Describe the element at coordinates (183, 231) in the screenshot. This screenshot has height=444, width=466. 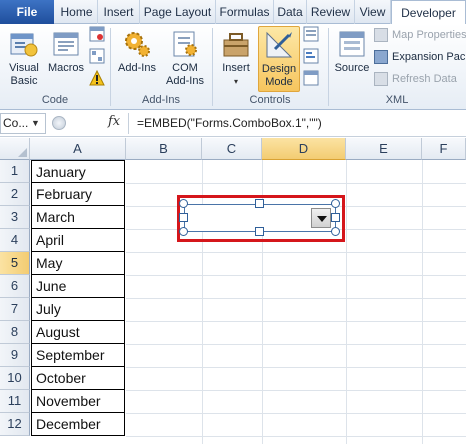
I see `resize-handle-bottom-left` at that location.